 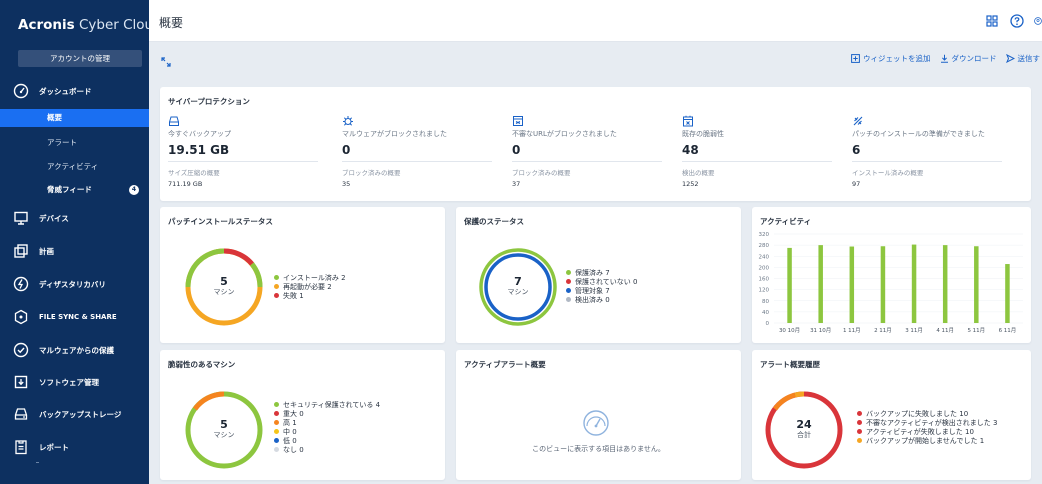 What do you see at coordinates (74, 414) in the screenshot?
I see `sidebar-item-backup-storage: バックアップストレージ` at bounding box center [74, 414].